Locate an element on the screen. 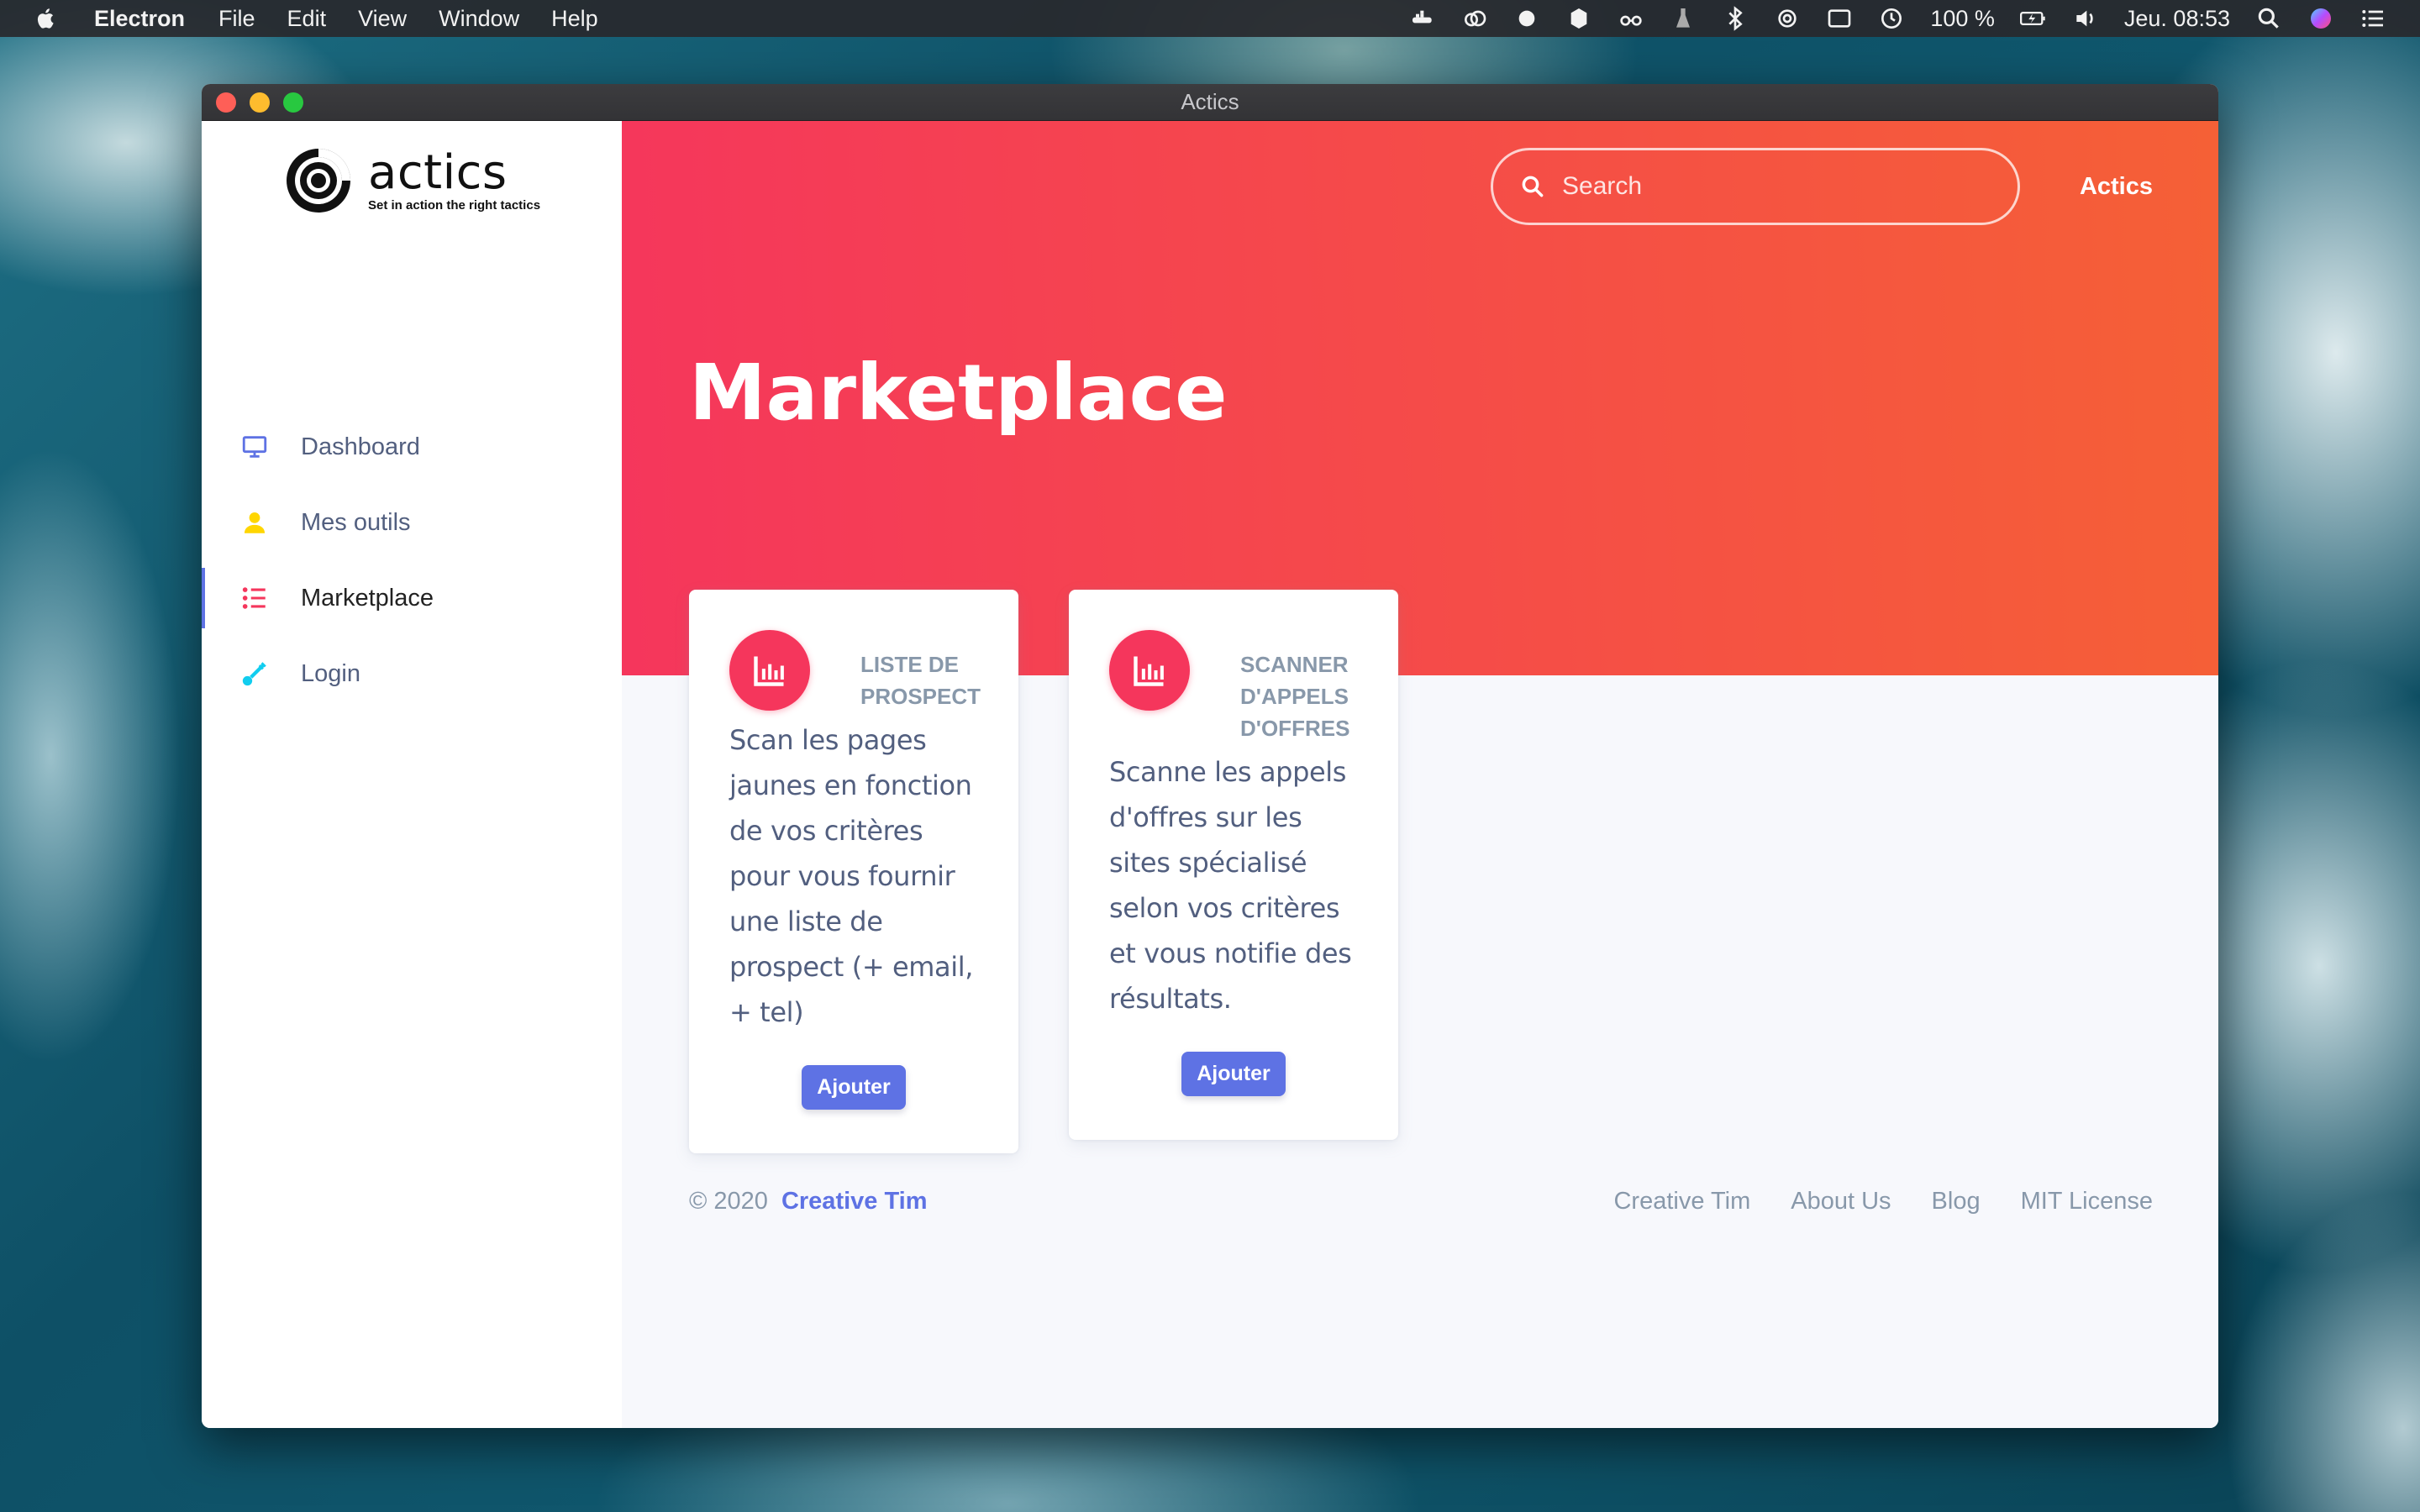 The height and width of the screenshot is (1512, 2420). footer-copyright-link: Creative Tim is located at coordinates (855, 1201).